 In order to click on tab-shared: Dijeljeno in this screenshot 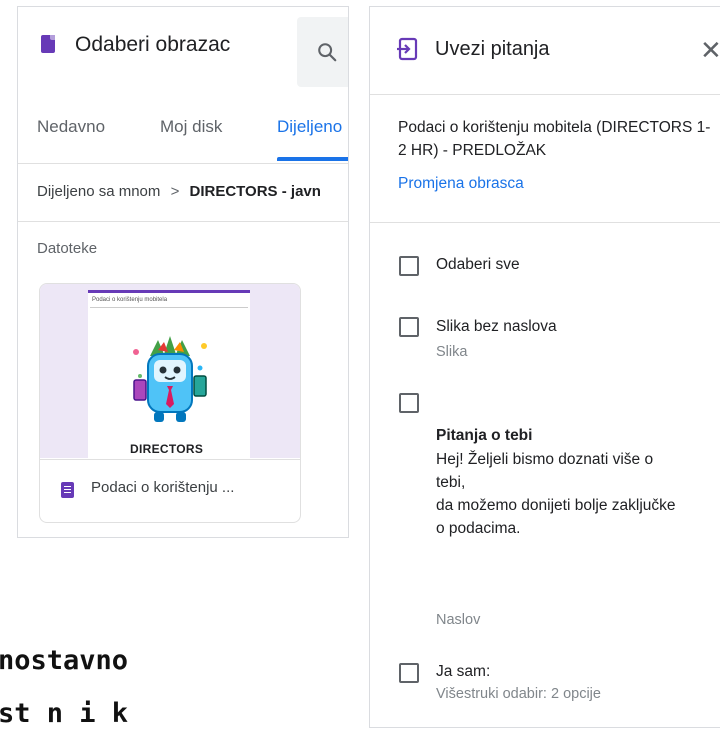, I will do `click(309, 127)`.